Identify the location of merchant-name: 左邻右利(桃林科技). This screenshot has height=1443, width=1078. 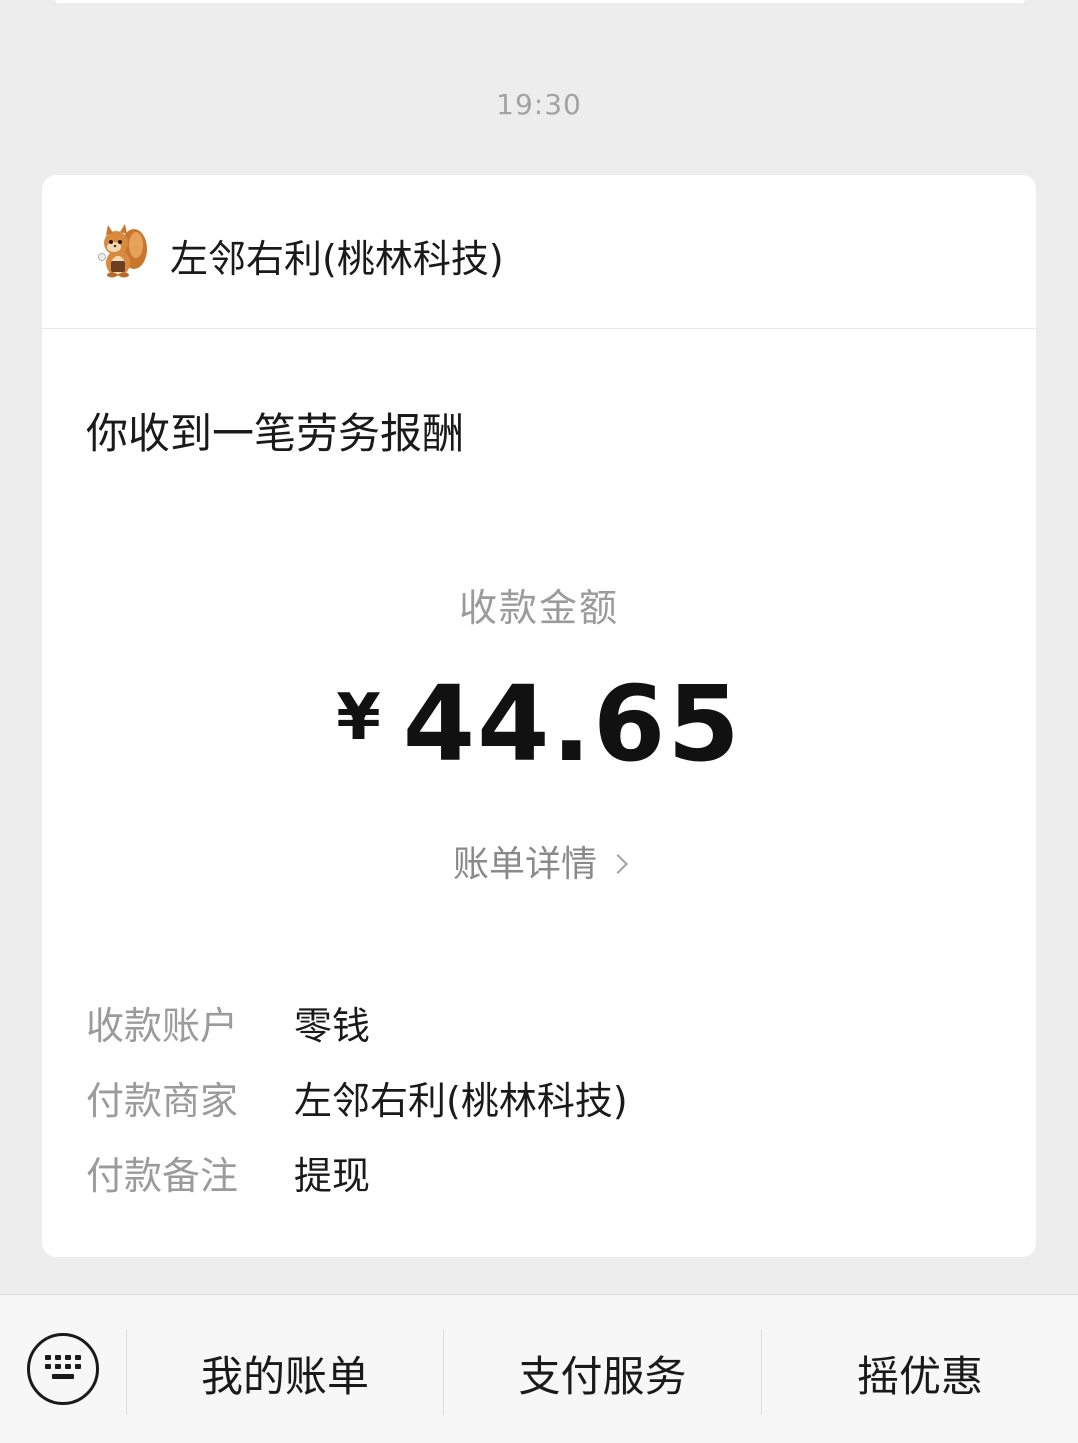
(337, 259).